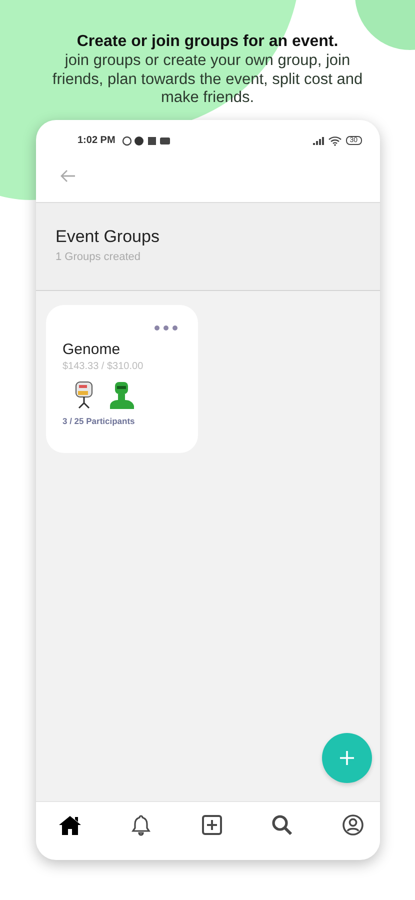 The image size is (415, 900). What do you see at coordinates (166, 327) in the screenshot?
I see `more-icon` at bounding box center [166, 327].